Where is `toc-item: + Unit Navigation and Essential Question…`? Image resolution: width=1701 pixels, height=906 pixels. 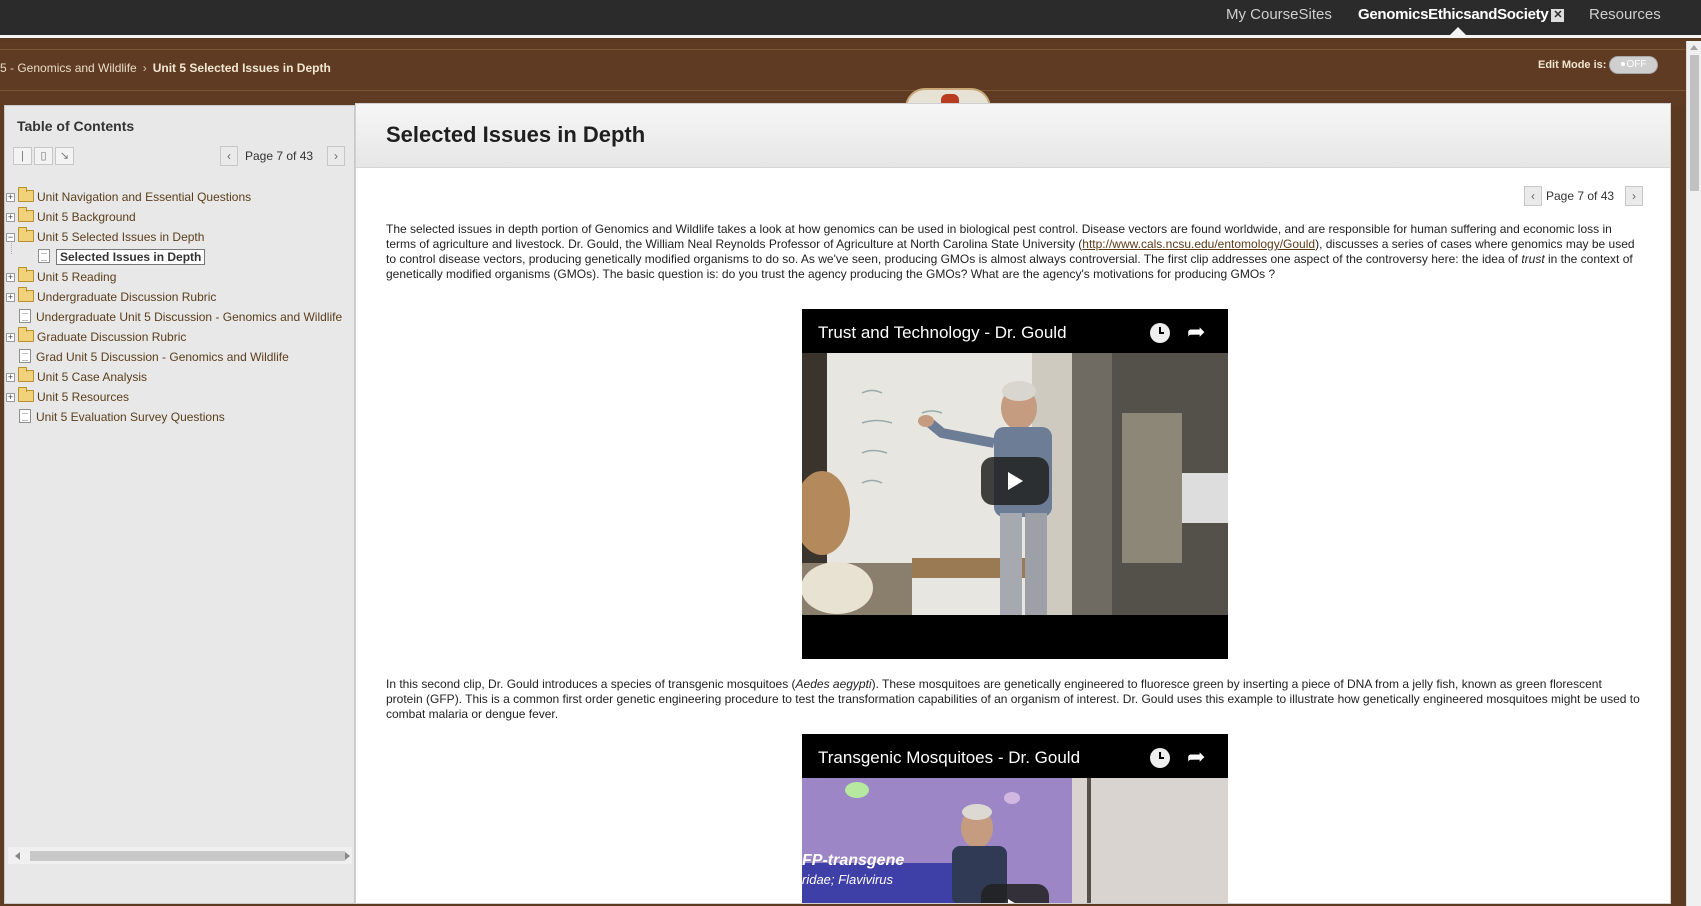 toc-item: + Unit Navigation and Essential Question… is located at coordinates (180, 196).